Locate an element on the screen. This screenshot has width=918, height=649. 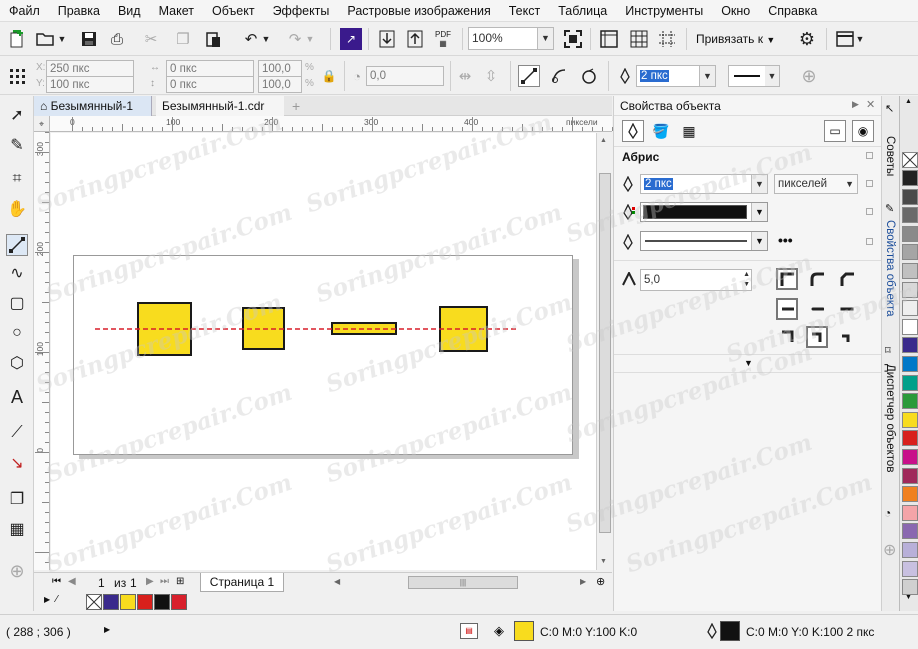
add-property-icon: ⊕ is located at coordinates (809, 76).